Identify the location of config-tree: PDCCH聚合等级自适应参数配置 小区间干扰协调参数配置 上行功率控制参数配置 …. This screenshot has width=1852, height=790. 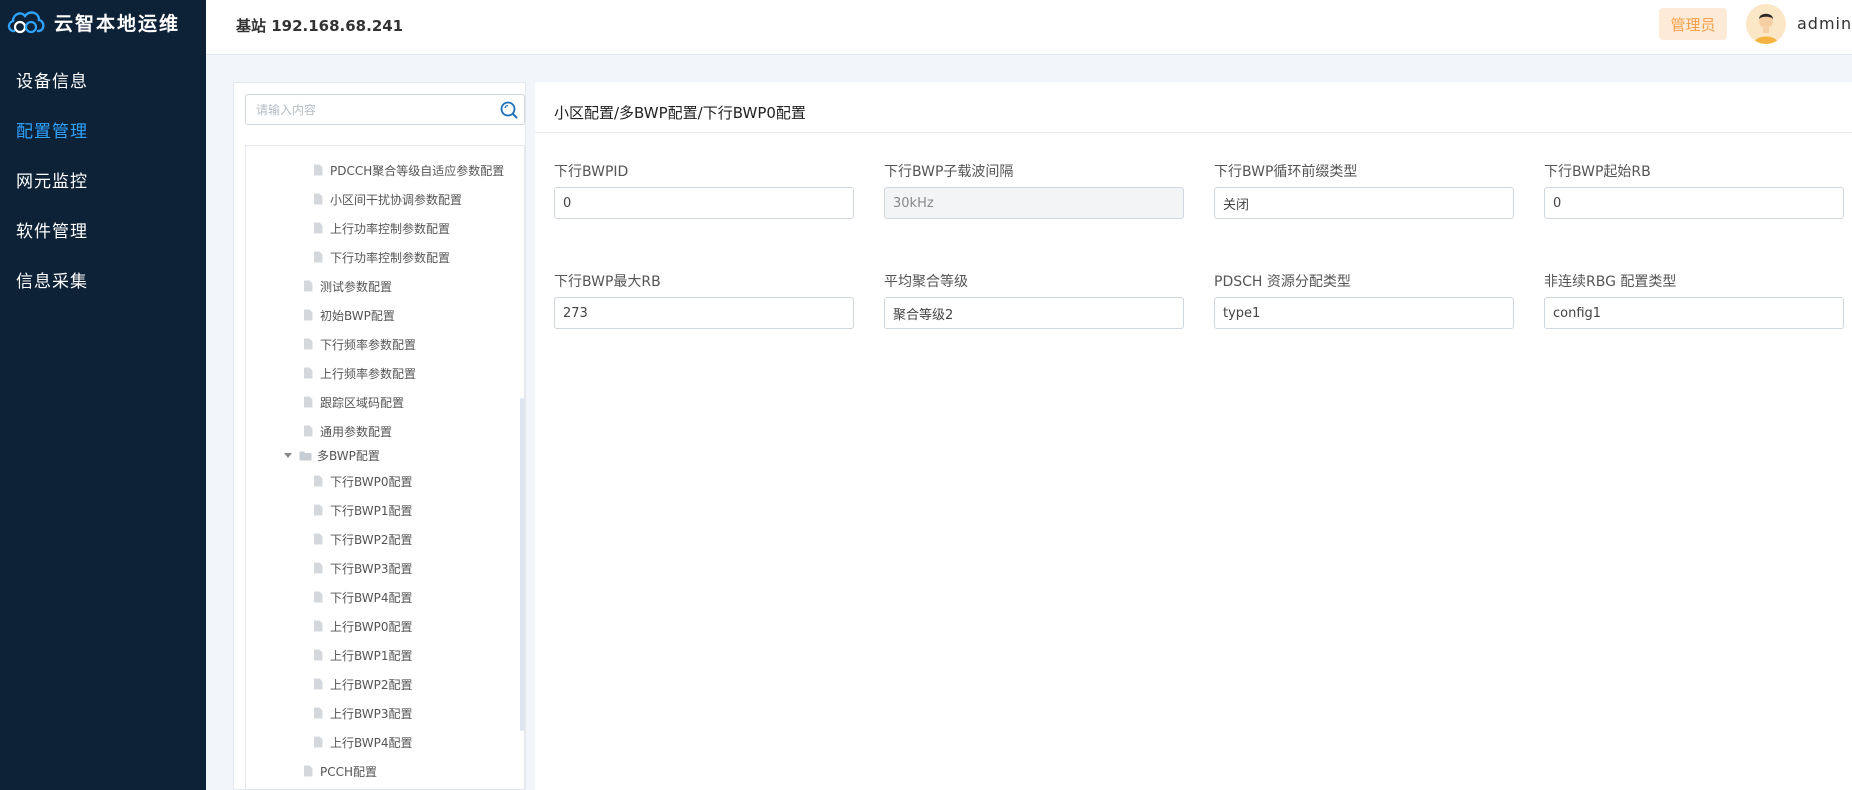
(385, 467).